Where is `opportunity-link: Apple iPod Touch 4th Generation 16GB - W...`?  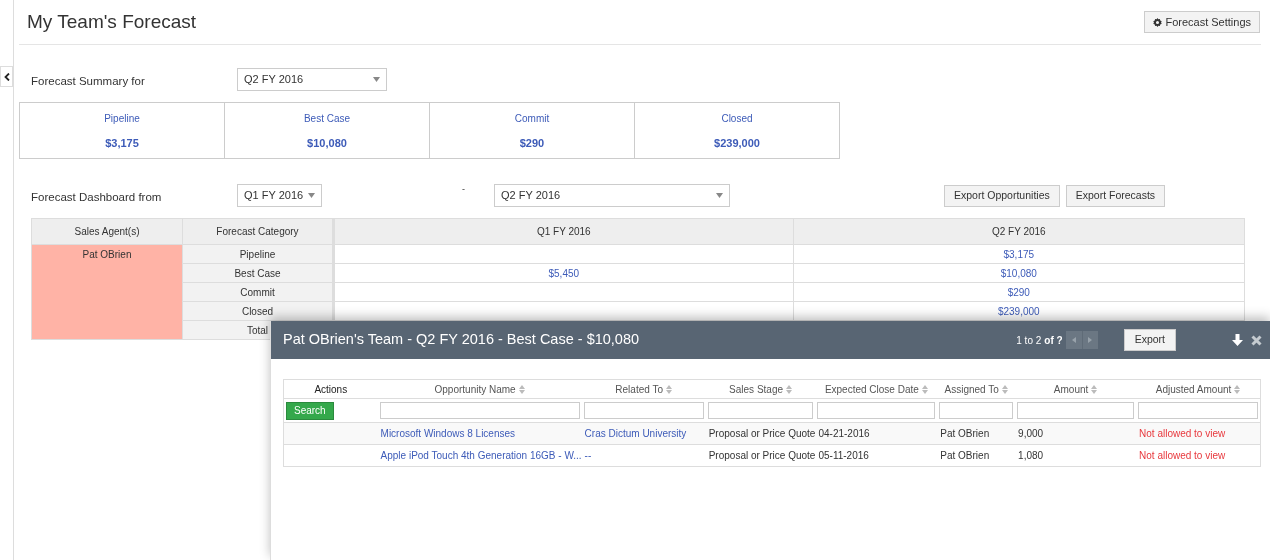 opportunity-link: Apple iPod Touch 4th Generation 16GB - W... is located at coordinates (481, 455).